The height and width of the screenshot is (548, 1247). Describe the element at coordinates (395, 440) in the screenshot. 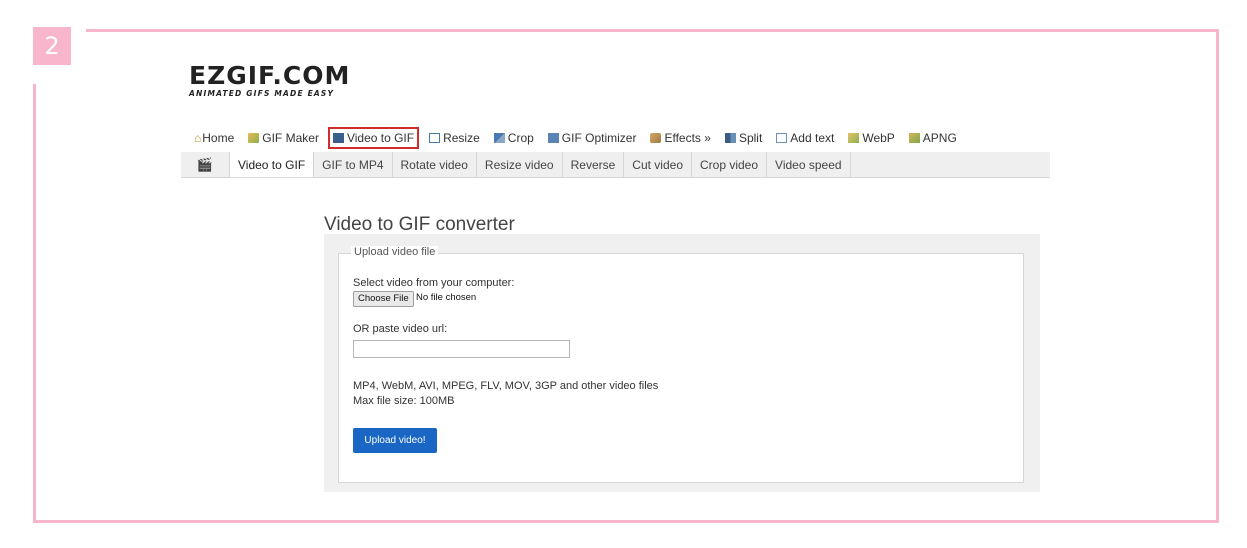

I see `upload-video-button: Upload video!` at that location.